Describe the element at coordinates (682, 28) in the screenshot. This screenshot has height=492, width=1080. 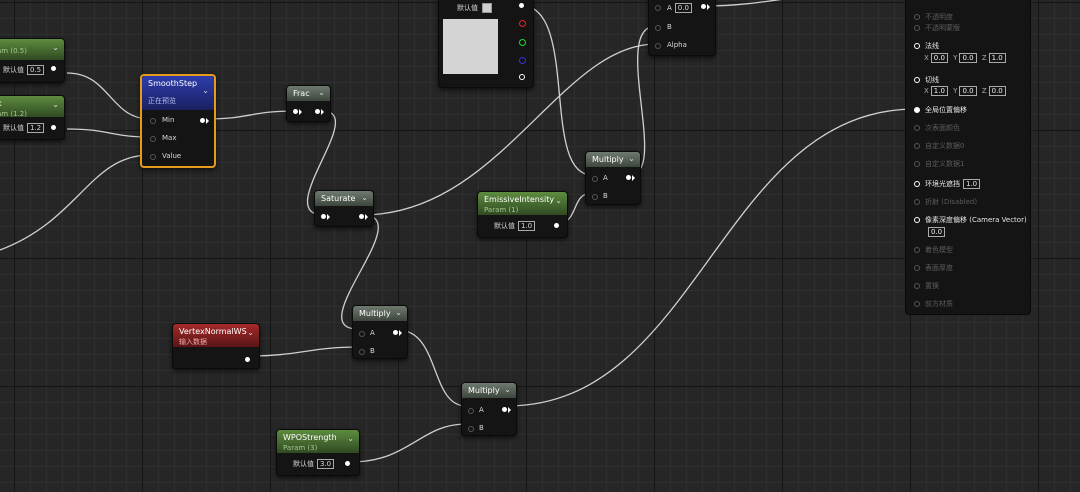
I see `lerp-node: A 0.0 B Alpha` at that location.